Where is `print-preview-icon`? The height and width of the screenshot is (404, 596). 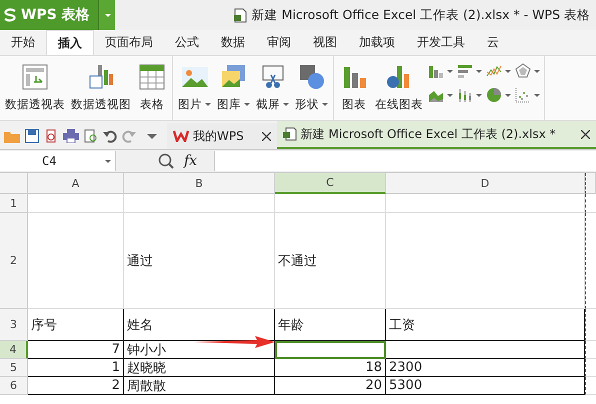
print-preview-icon is located at coordinates (91, 136).